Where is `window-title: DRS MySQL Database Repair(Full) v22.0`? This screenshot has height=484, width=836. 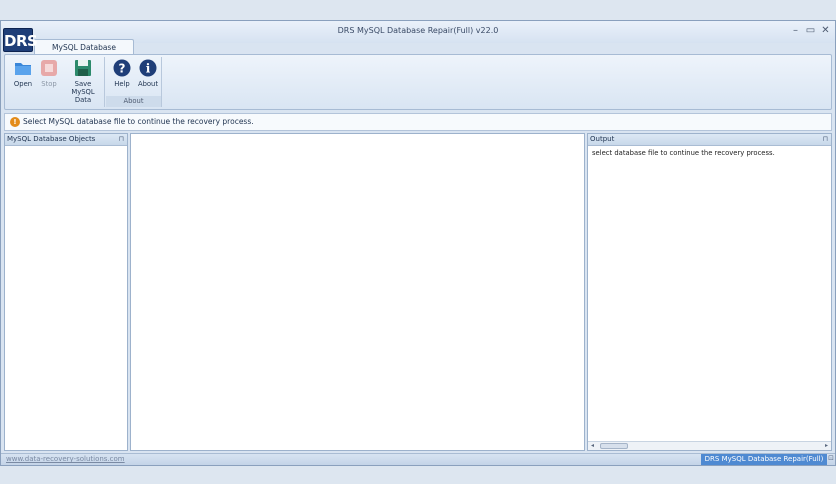
window-title: DRS MySQL Database Repair(Full) v22.0 is located at coordinates (418, 30).